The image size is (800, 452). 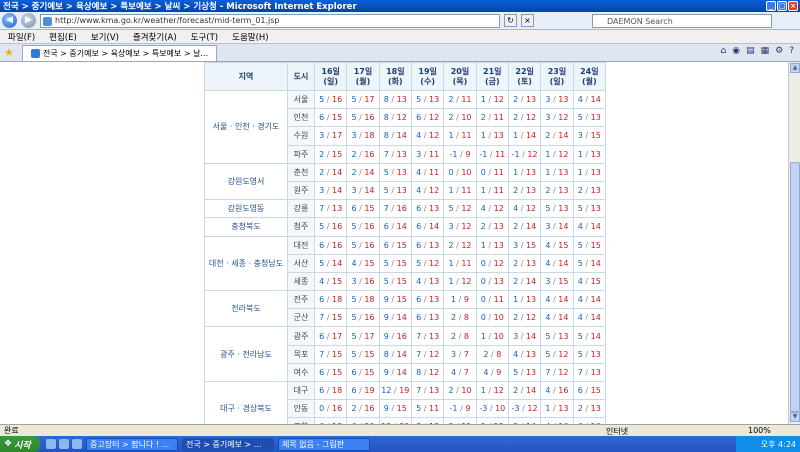 I want to click on taskbar-item-paint: 제목 없음 - 그림판, so click(x=324, y=444).